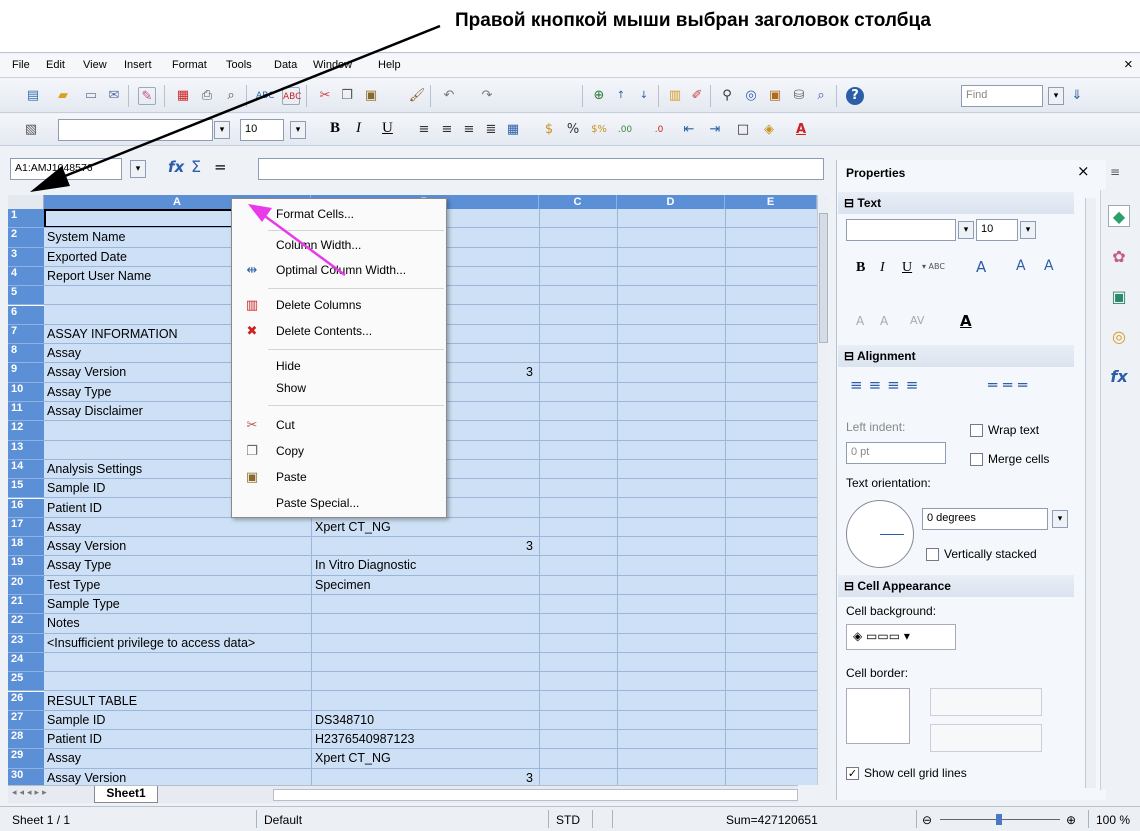 This screenshot has width=1140, height=831. I want to click on font-name-dropdown: ▾, so click(222, 130).